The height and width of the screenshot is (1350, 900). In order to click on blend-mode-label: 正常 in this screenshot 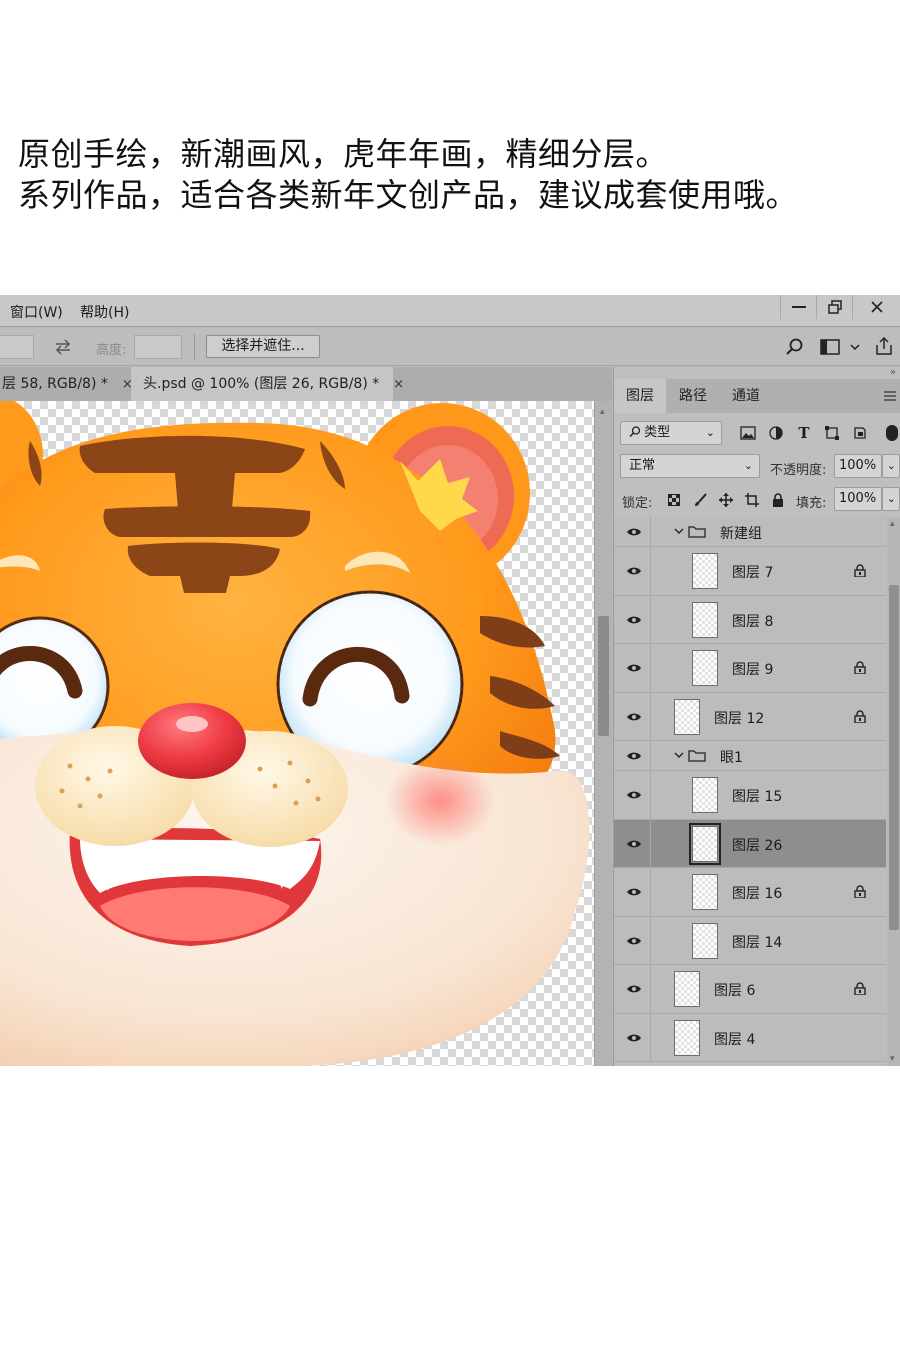, I will do `click(642, 465)`.